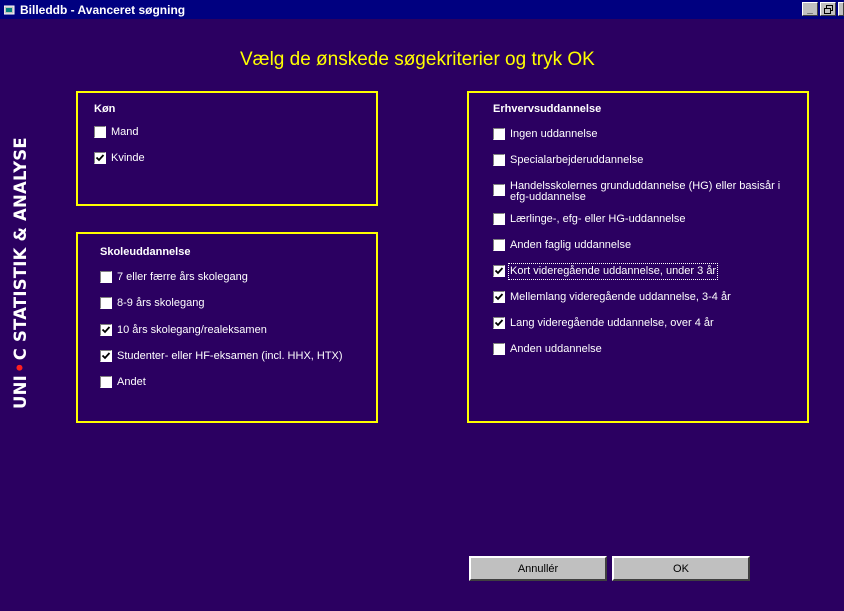 The image size is (844, 611). I want to click on checkbox-label: 8-9 års skolegang, so click(161, 303).